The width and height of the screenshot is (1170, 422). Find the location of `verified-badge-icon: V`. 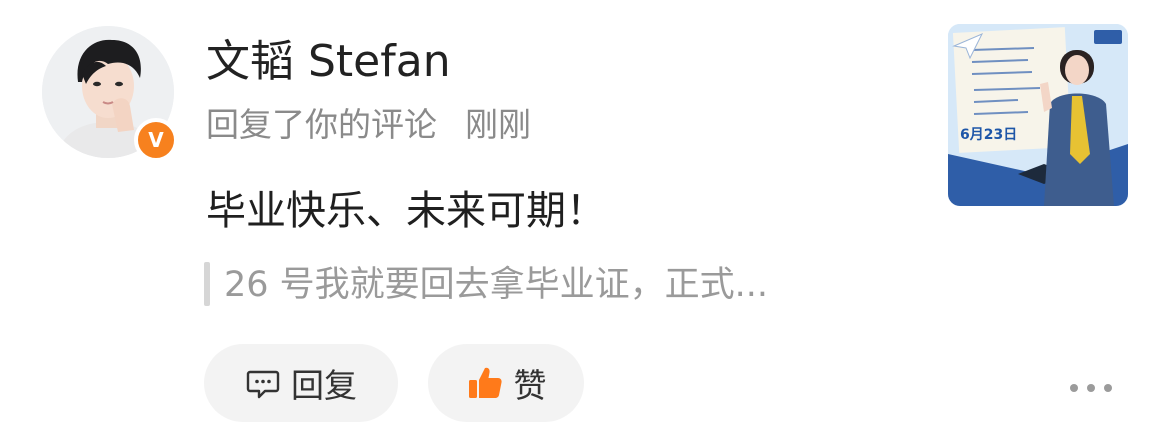

verified-badge-icon: V is located at coordinates (156, 140).